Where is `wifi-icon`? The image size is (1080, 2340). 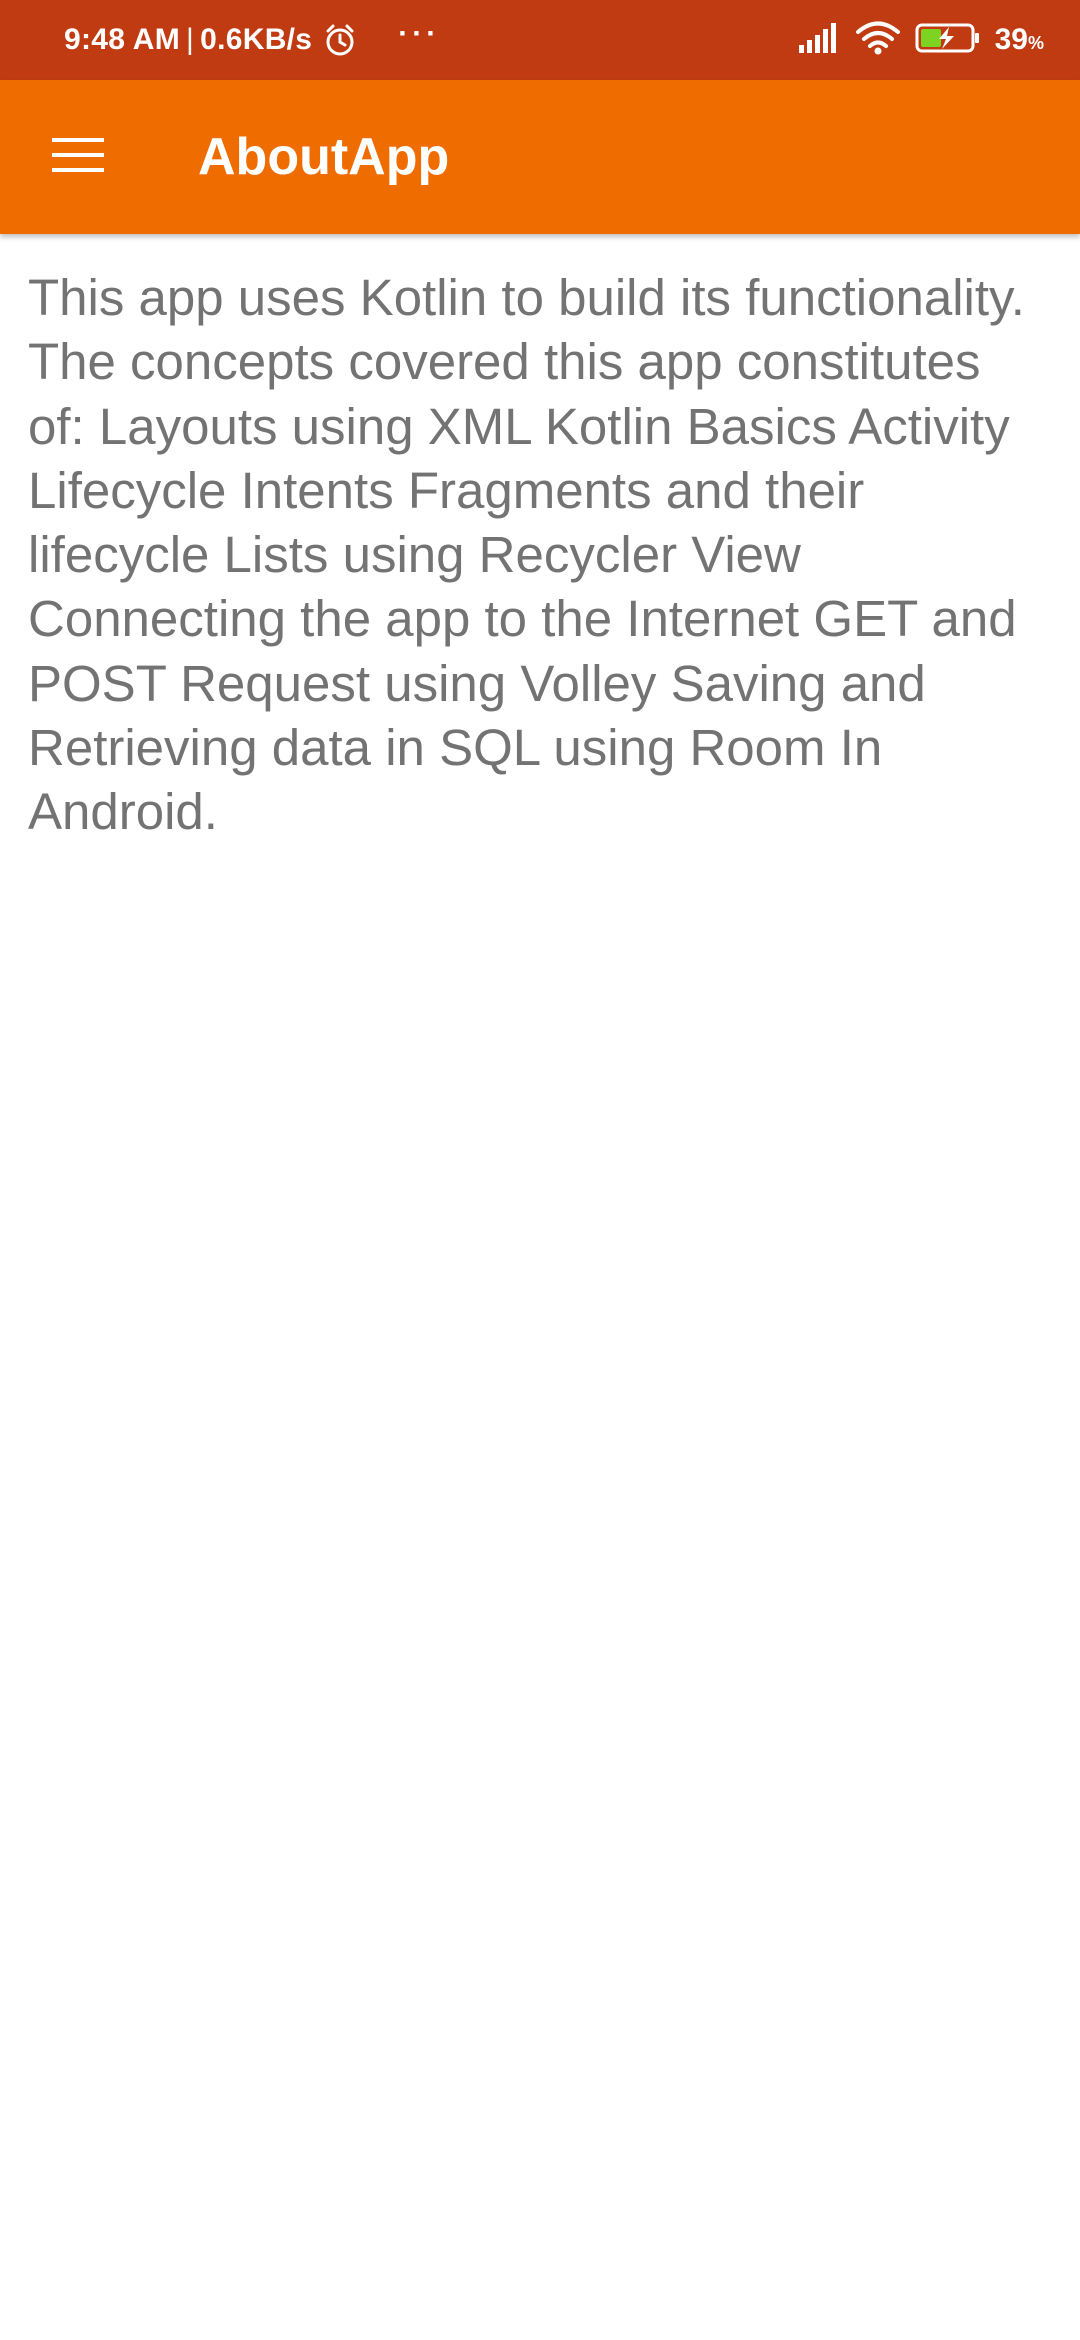
wifi-icon is located at coordinates (878, 40).